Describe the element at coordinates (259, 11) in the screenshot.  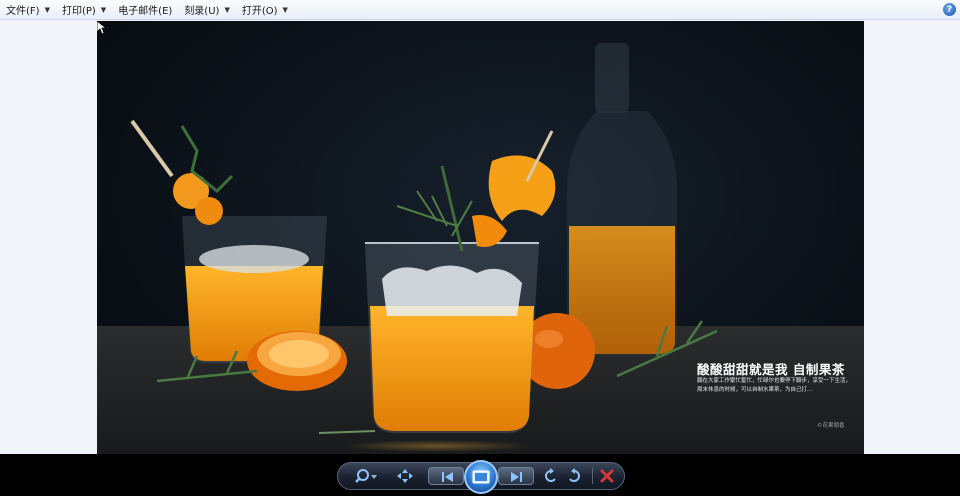
I see `menu-open-label: 打开(O)` at that location.